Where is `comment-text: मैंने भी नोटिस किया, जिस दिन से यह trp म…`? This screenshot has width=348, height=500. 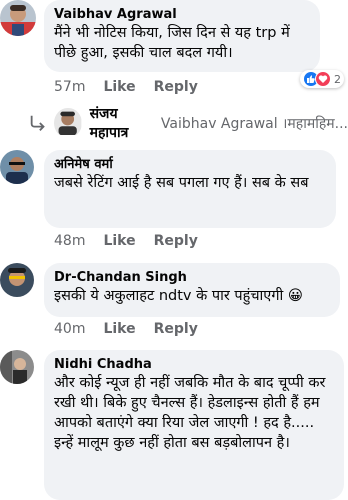
comment-text: मैंने भी नोटिस किया, जिस दिन से यह trp म… is located at coordinates (172, 43).